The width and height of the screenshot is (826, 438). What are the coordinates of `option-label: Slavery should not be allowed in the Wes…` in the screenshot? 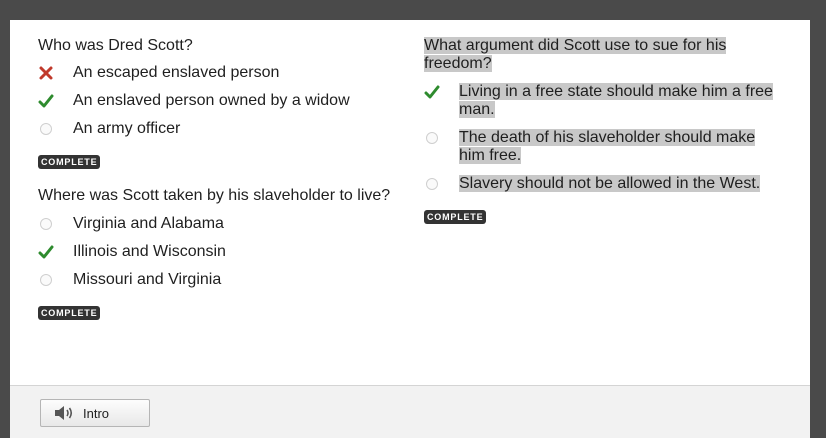 It's located at (621, 184).